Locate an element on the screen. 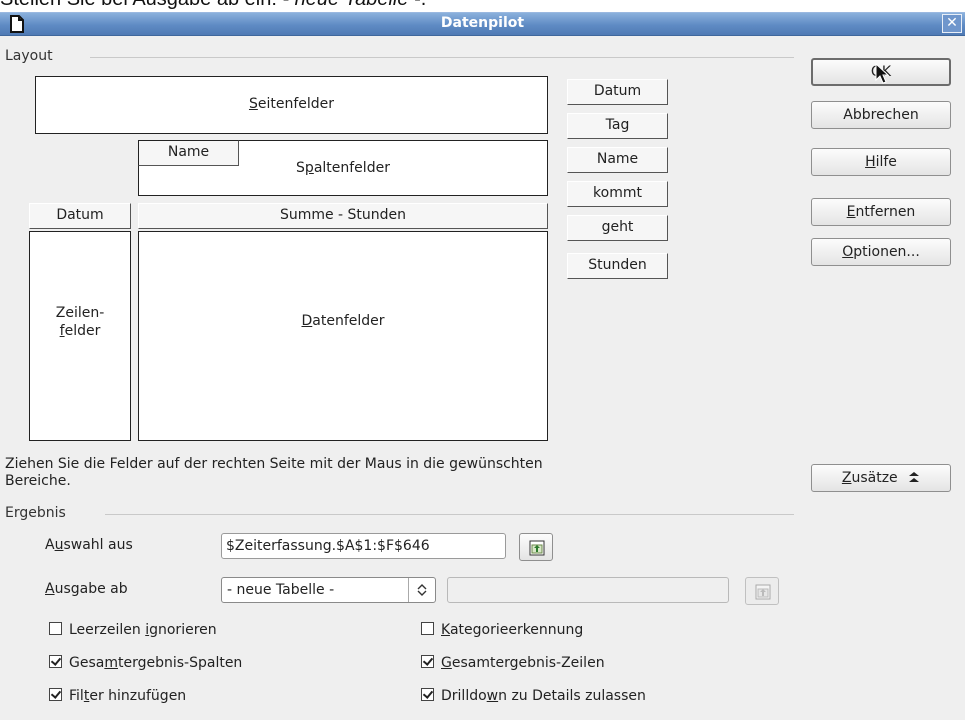  caption-prefix: Stellen Sie bei Ausgabe ab ein: is located at coordinates (141, 5).